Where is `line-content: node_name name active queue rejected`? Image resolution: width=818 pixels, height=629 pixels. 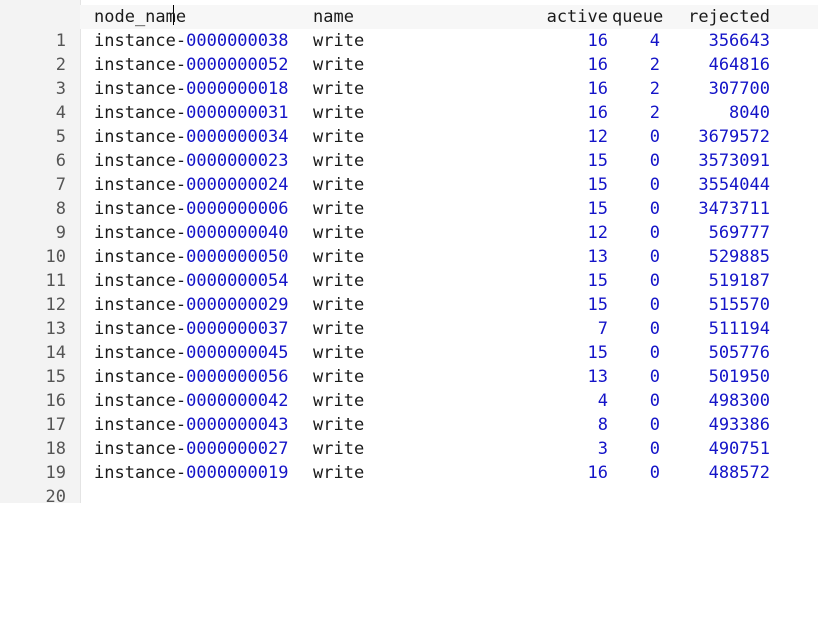
line-content: node_name name active queue rejected is located at coordinates (449, 17).